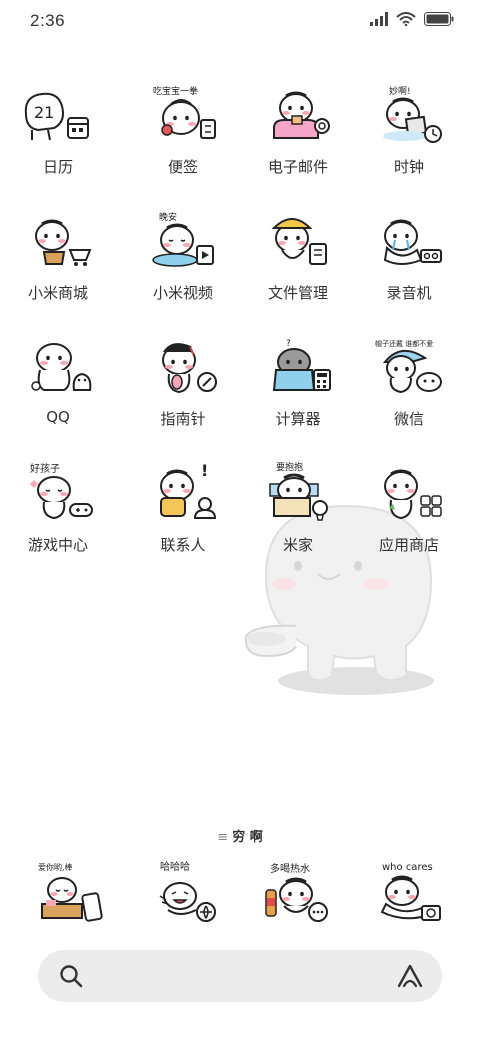 This screenshot has height=1040, width=480. I want to click on app-qq: QQ, so click(58, 386).